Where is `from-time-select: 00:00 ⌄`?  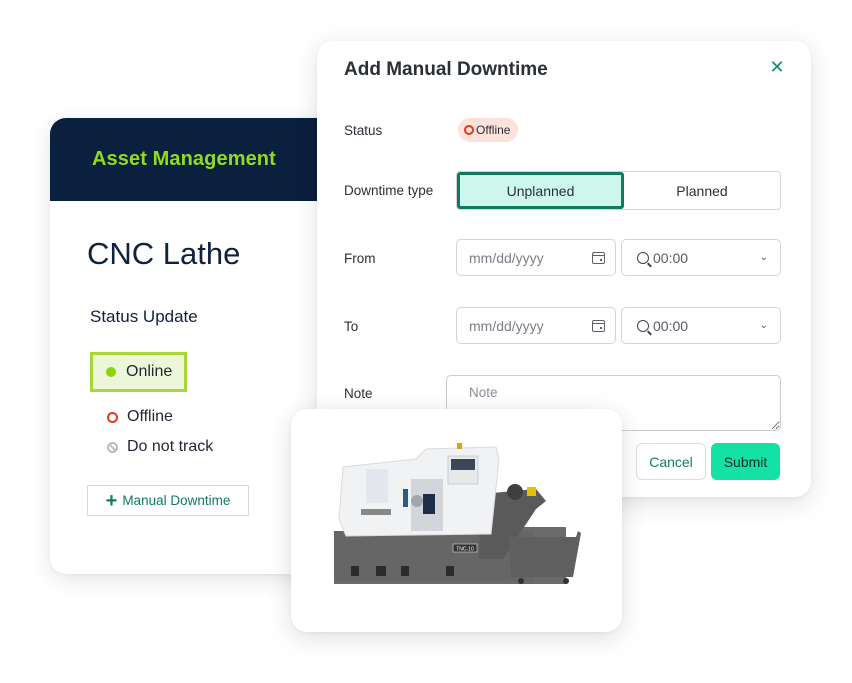
from-time-select: 00:00 ⌄ is located at coordinates (701, 257).